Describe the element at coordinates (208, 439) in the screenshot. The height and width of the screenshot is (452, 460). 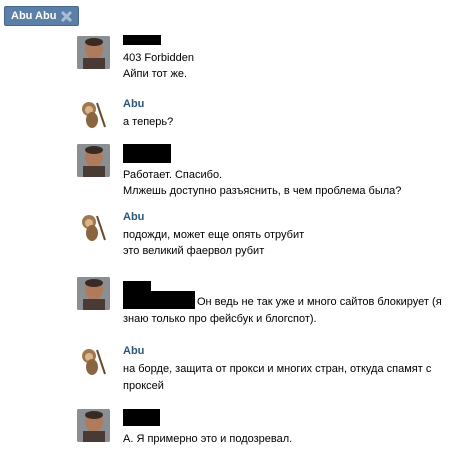
I see `message-text: А. Я примерно это и подозревал.` at that location.